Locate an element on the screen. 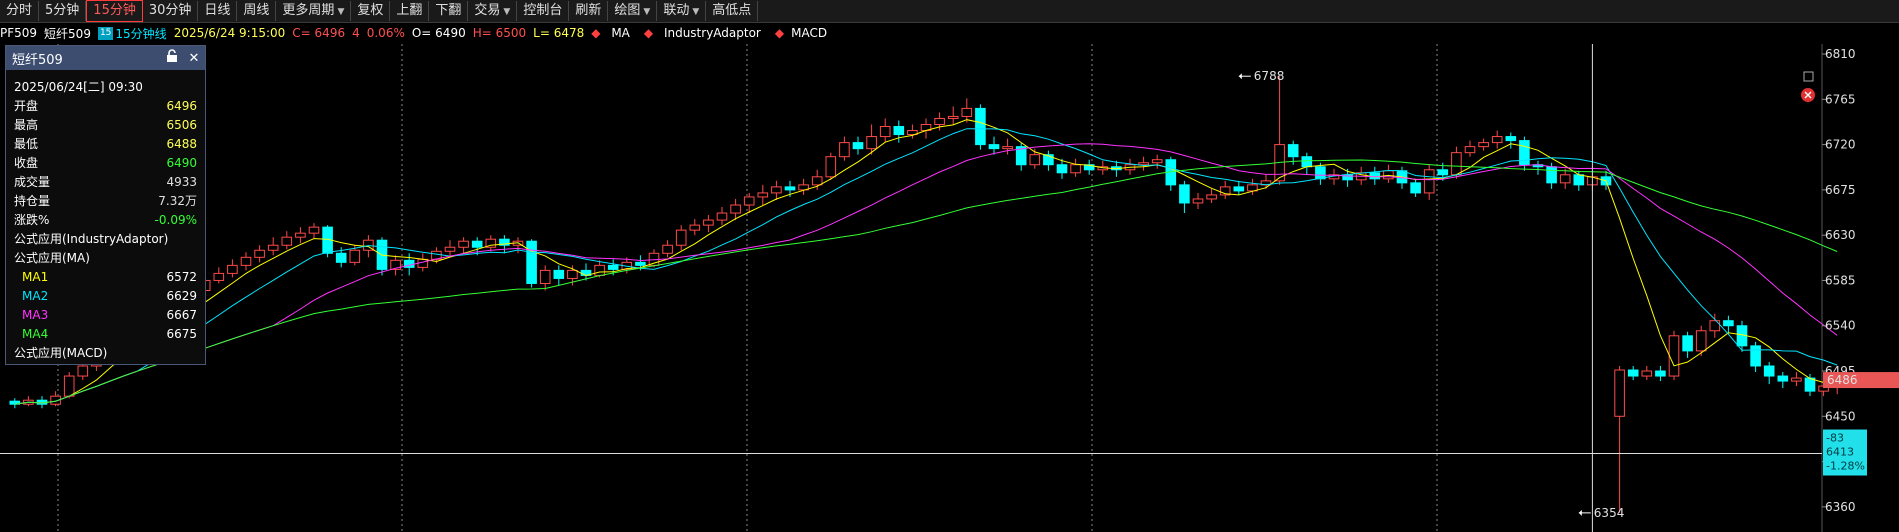  crosshair-price: 6413 is located at coordinates (1840, 452).